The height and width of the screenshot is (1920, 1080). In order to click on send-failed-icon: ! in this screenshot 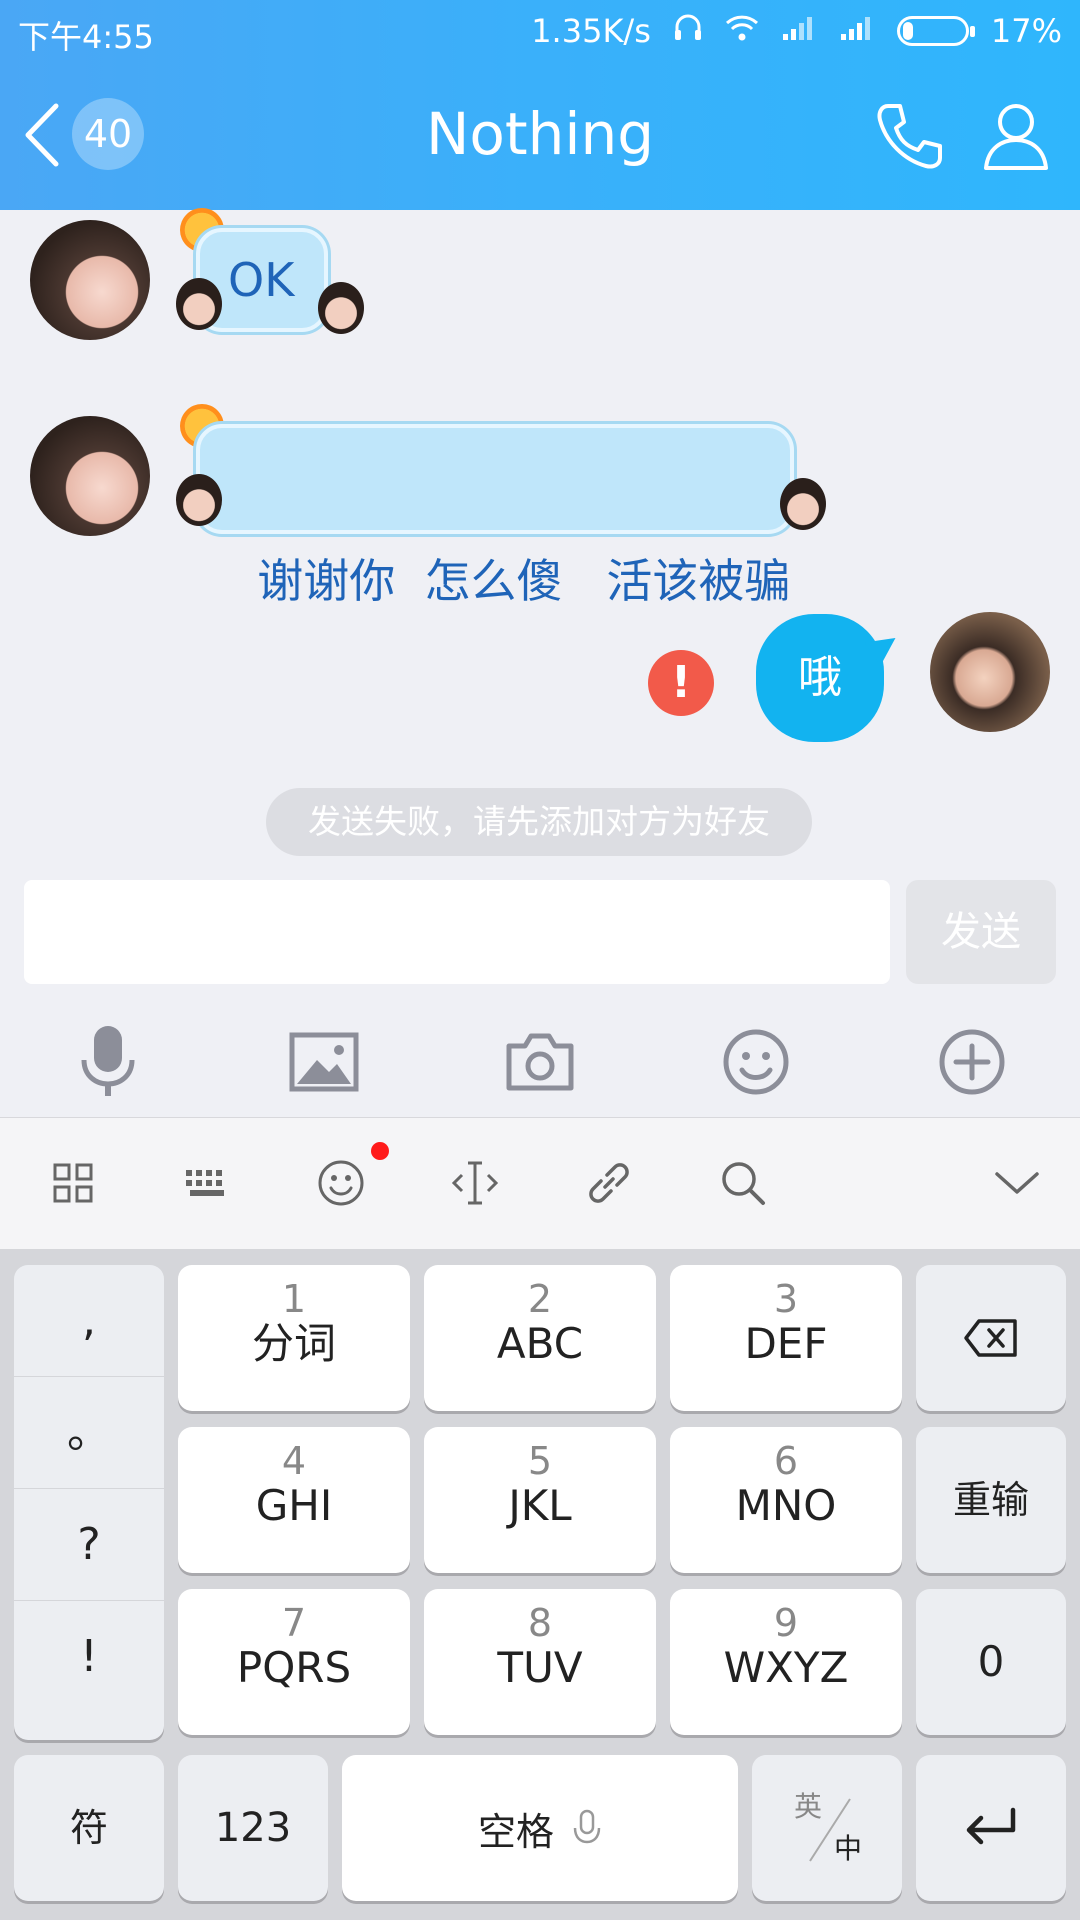, I will do `click(681, 683)`.